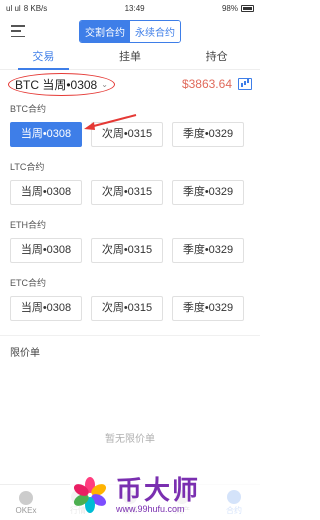 This screenshot has width=320, height=520. What do you see at coordinates (130, 84) in the screenshot?
I see `price-bar: BTC 当周•0308 ⌄ $3863.64` at bounding box center [130, 84].